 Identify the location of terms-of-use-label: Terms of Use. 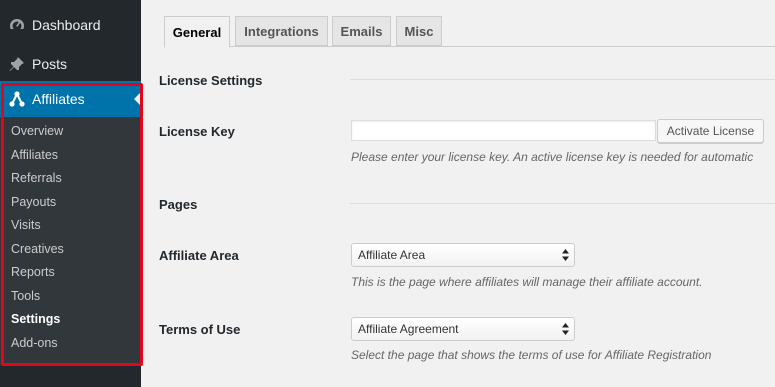
(200, 329).